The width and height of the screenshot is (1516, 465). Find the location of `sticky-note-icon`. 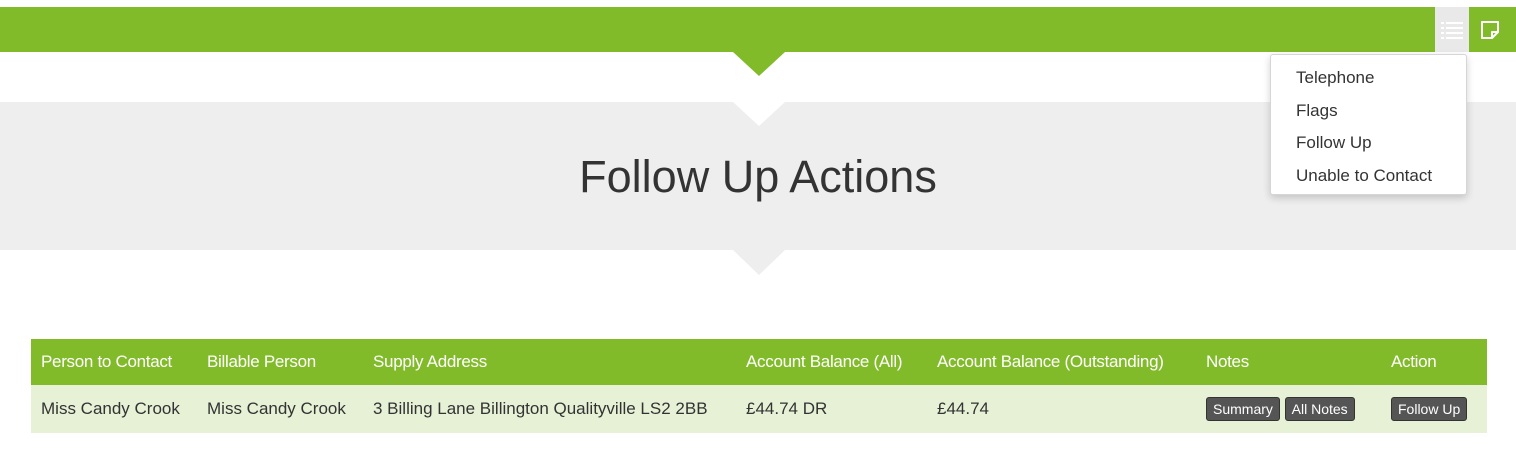

sticky-note-icon is located at coordinates (1490, 29).